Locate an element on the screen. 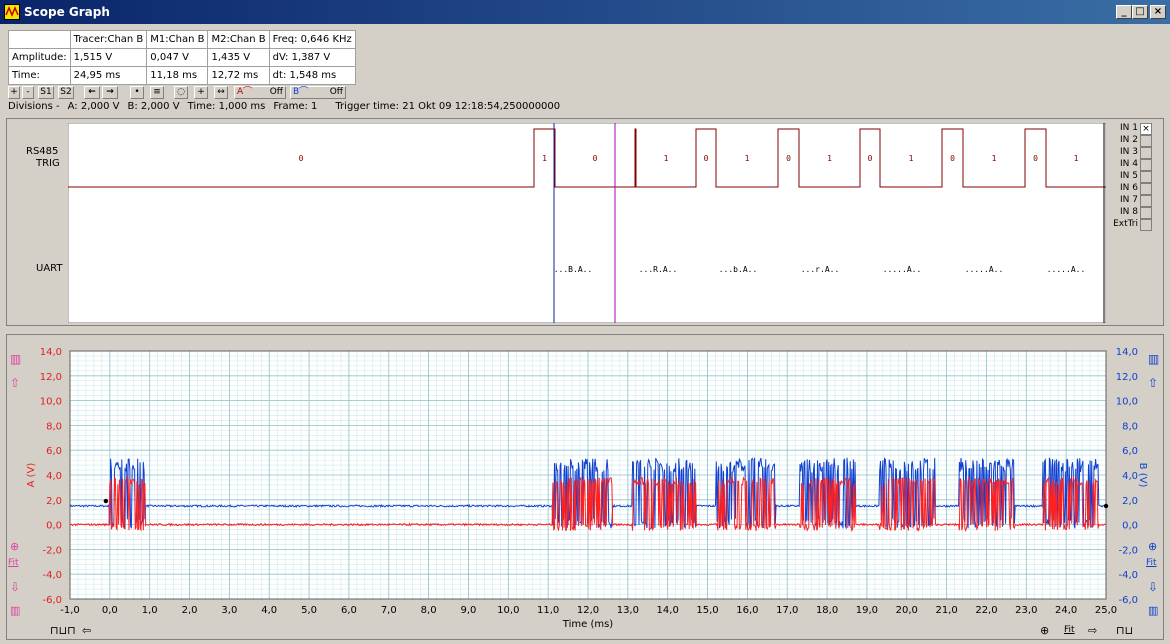 Image resolution: width=1170 pixels, height=644 pixels. offset-down-b-icon: ⇩ is located at coordinates (1153, 587).